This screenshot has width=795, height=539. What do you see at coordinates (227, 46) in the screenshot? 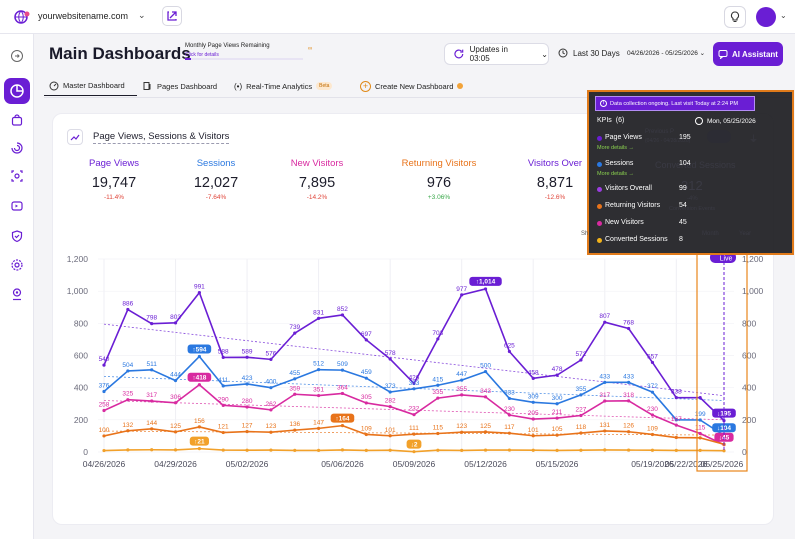
I see `monthly-views-title: Monthly Page Views Remaining` at bounding box center [227, 46].